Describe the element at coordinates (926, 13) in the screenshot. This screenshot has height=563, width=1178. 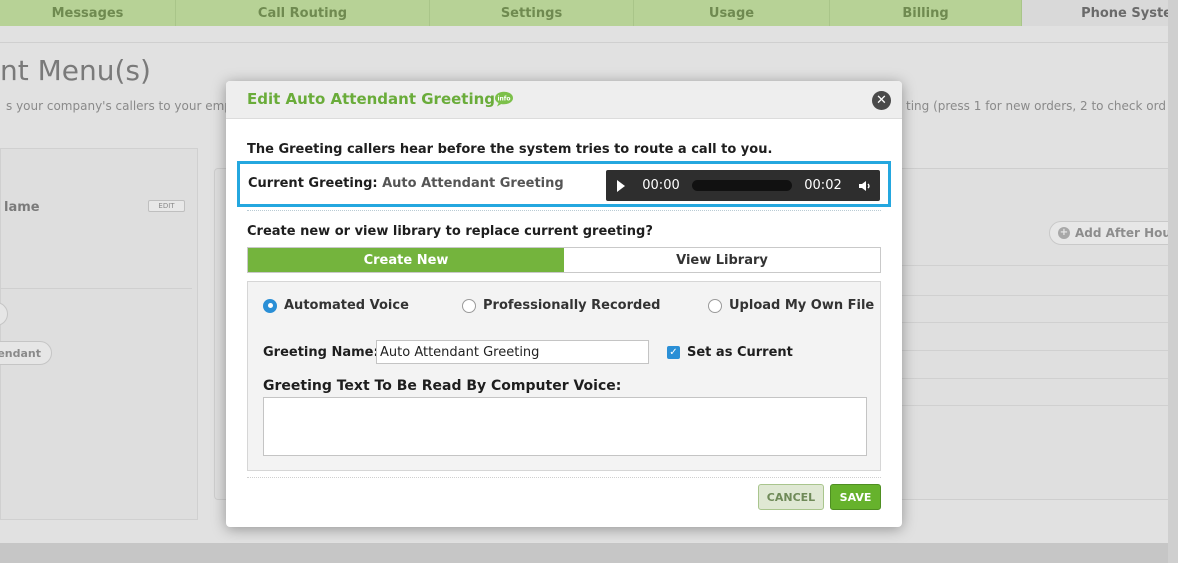
I see `nav-tab-billing: Billing` at that location.